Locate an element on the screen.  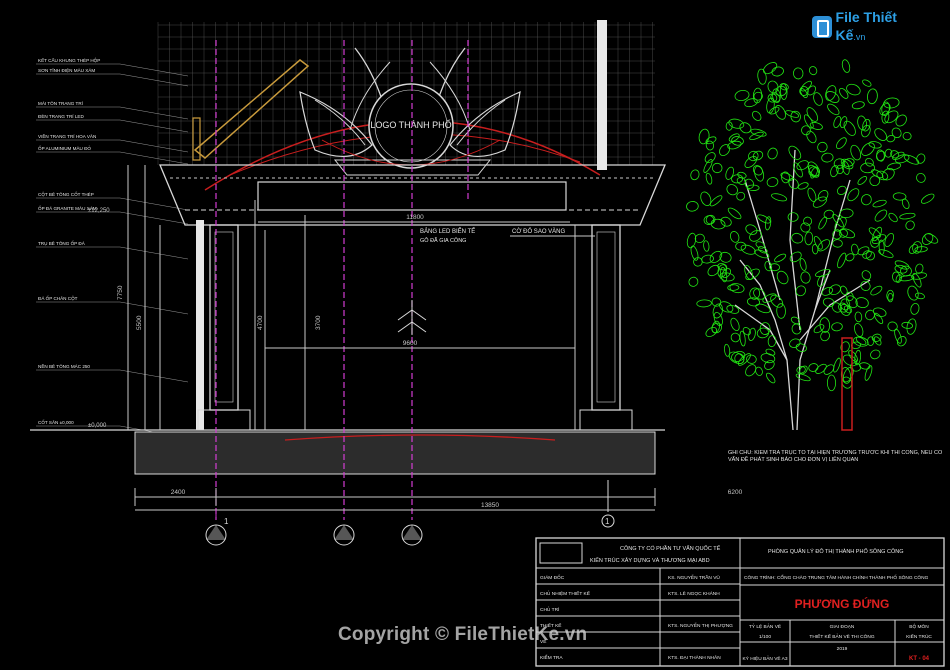
sheet-number: KT - 04 is located at coordinates (919, 659).